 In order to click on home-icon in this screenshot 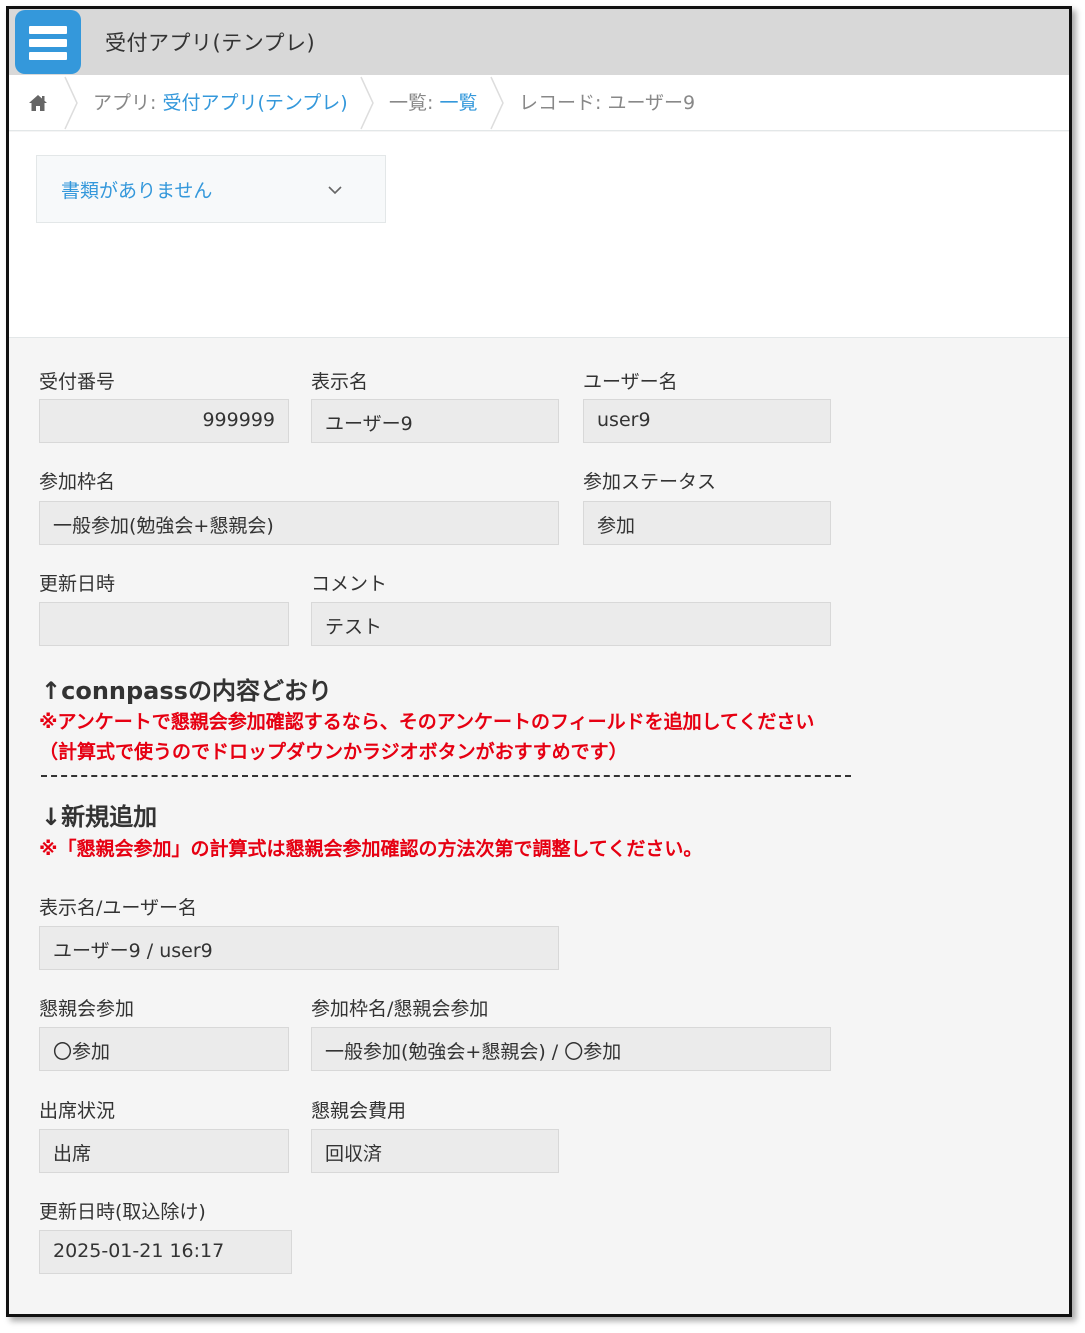, I will do `click(38, 103)`.